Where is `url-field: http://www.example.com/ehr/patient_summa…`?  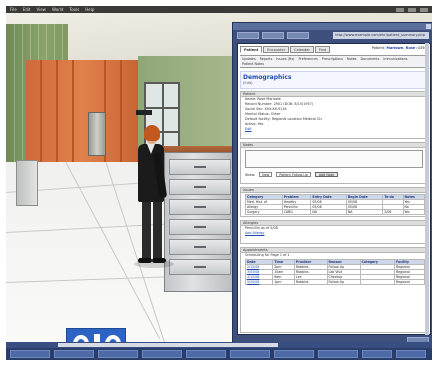
url-field: http://www.example.com/ehr/patient_summa… is located at coordinates (381, 35).